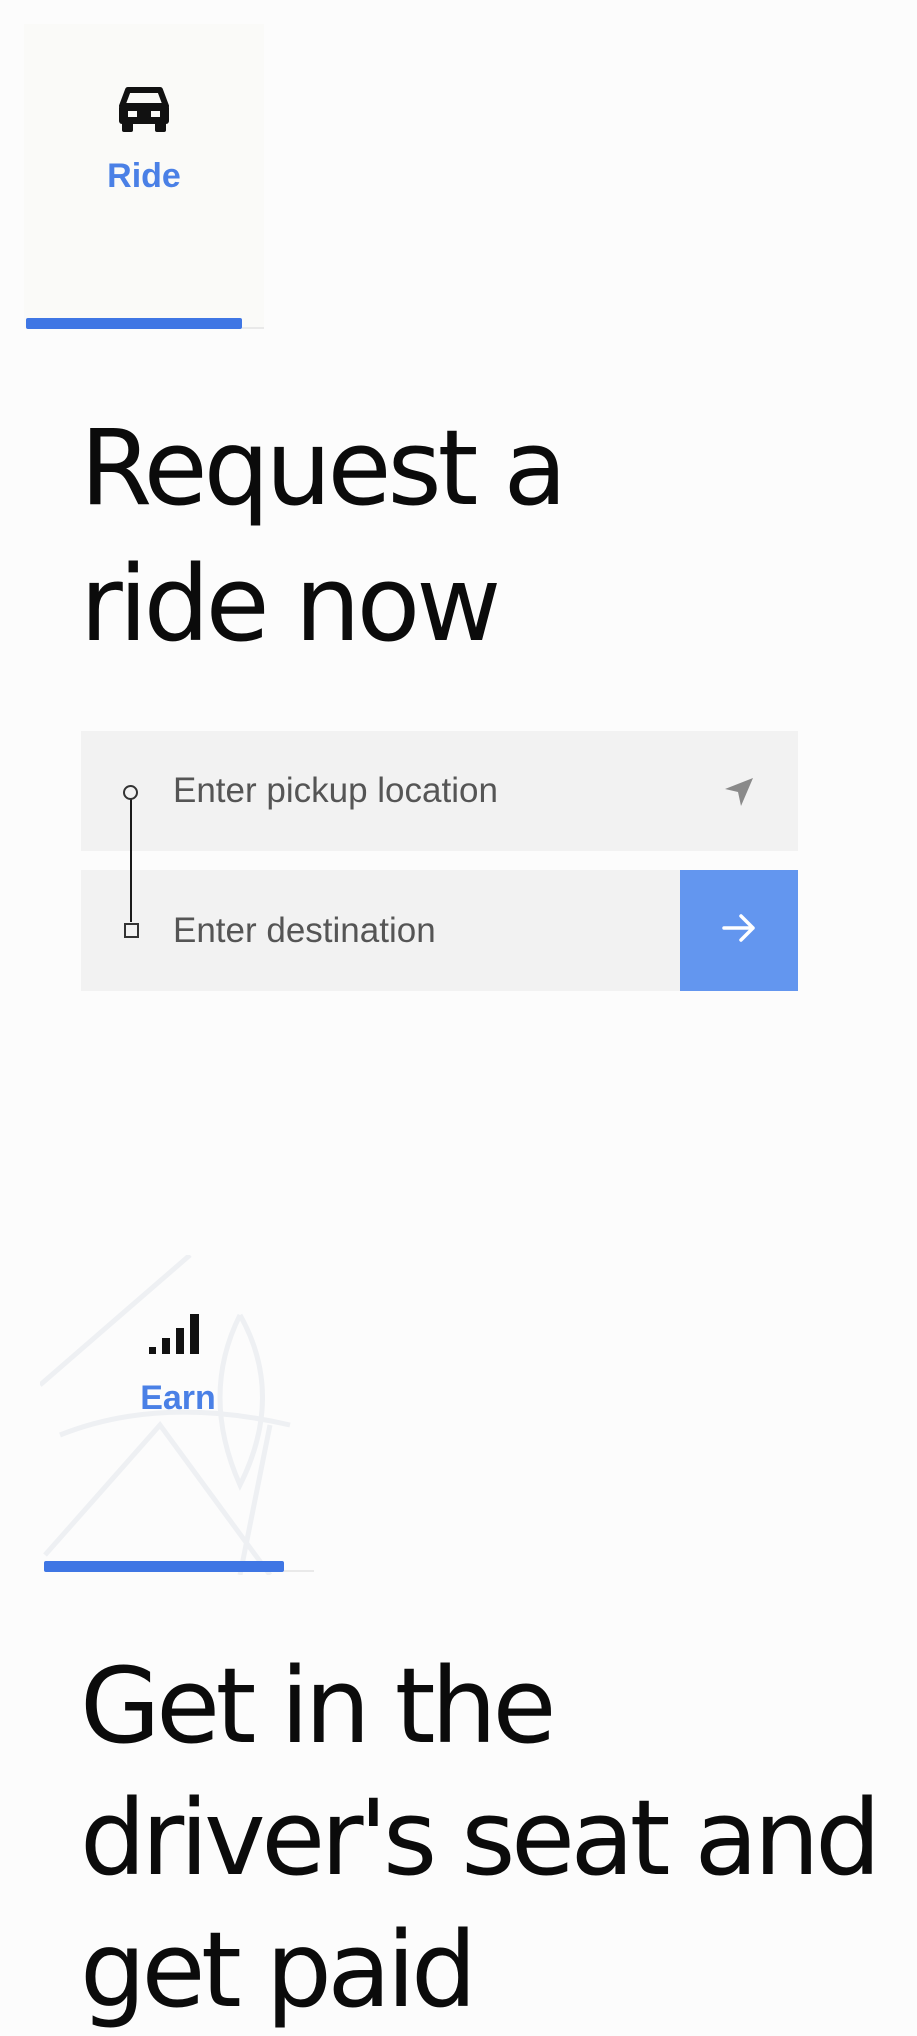 This screenshot has height=2036, width=917. I want to click on tab-ride-active-indicator, so click(134, 323).